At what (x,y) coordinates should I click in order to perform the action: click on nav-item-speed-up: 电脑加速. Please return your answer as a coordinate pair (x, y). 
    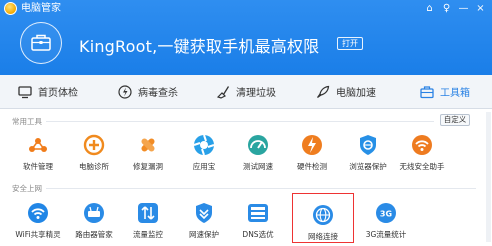
    Looking at the image, I should click on (346, 91).